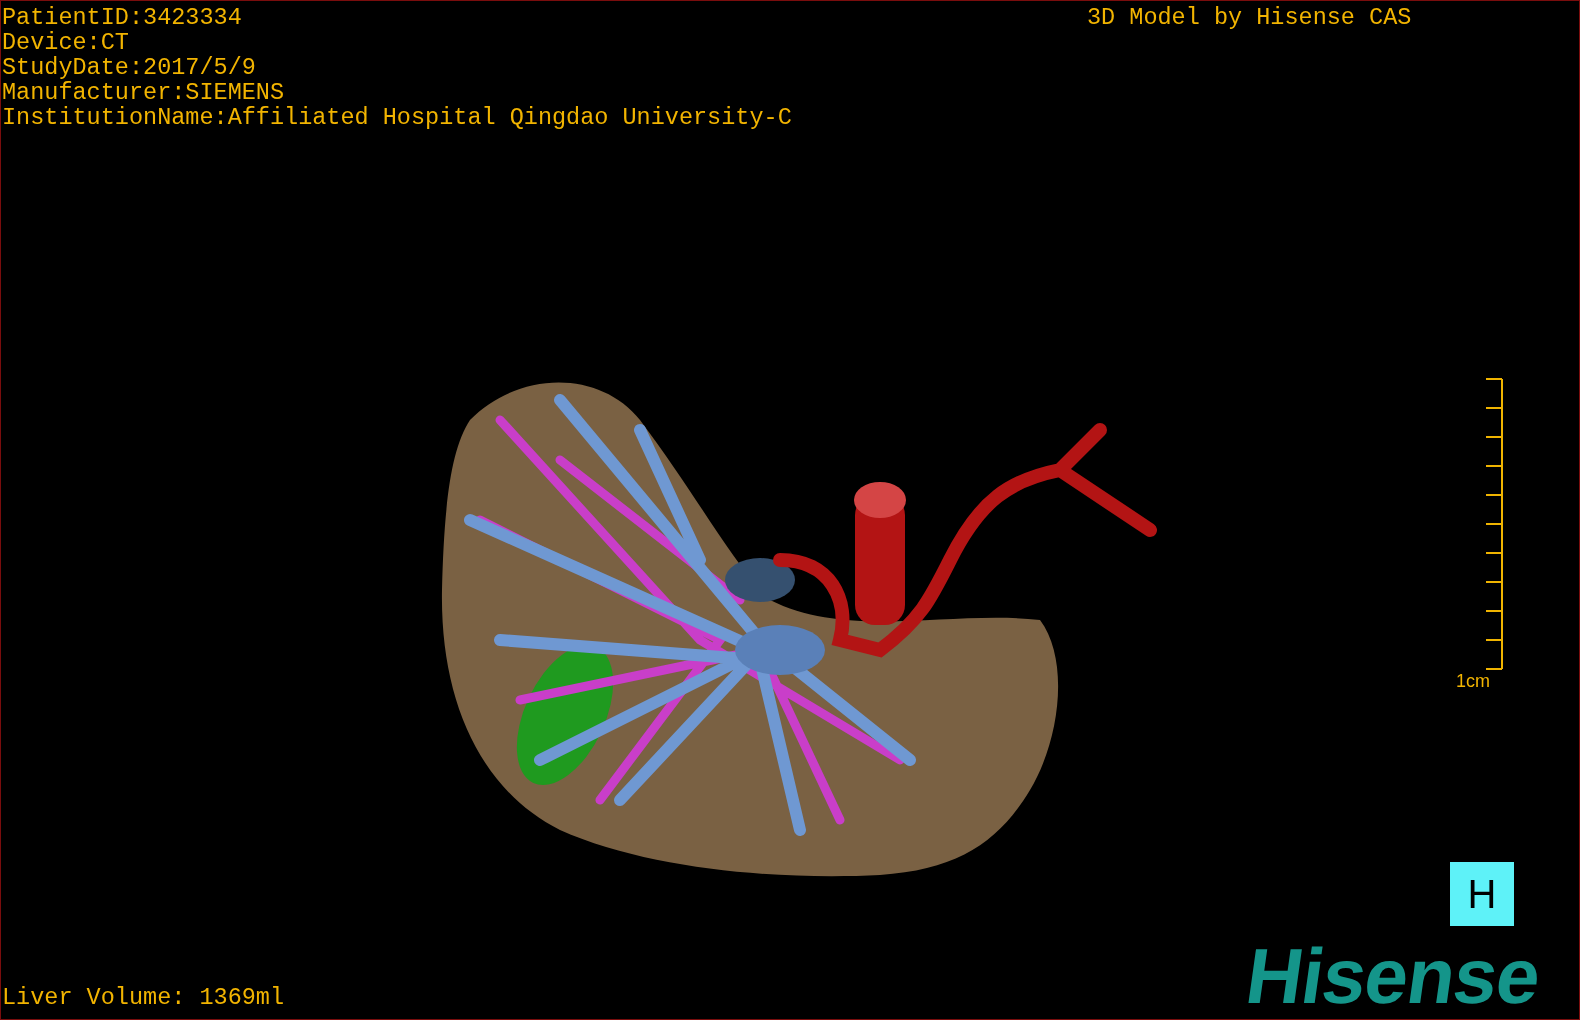 The image size is (1580, 1020). What do you see at coordinates (144, 92) in the screenshot?
I see `info-text: Manufacturer:SIEMENS` at bounding box center [144, 92].